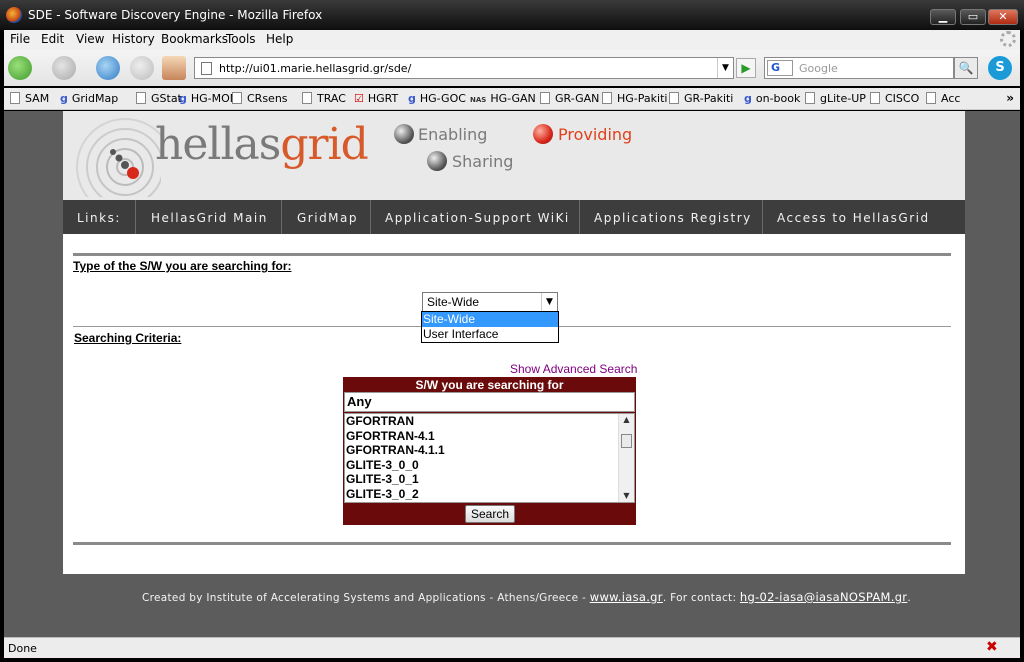 The height and width of the screenshot is (662, 1024). I want to click on bookmark-hgrt: ☑ HGRT, so click(376, 98).